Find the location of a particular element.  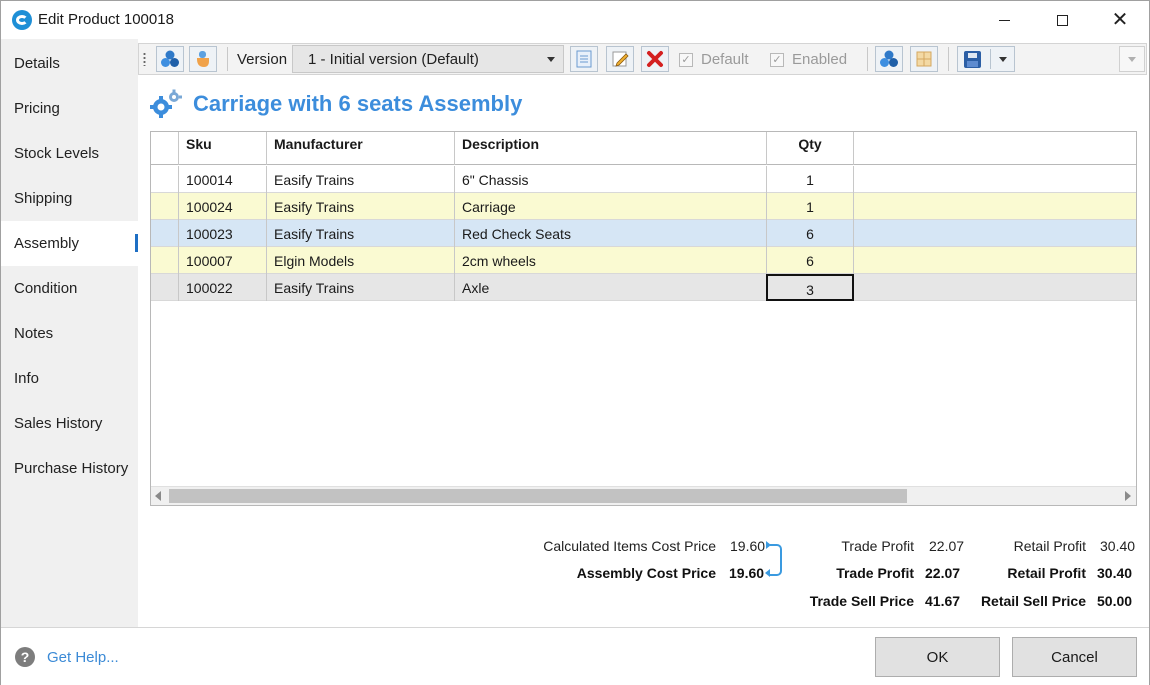

checkbox-check-icon: ✓ is located at coordinates (777, 59).